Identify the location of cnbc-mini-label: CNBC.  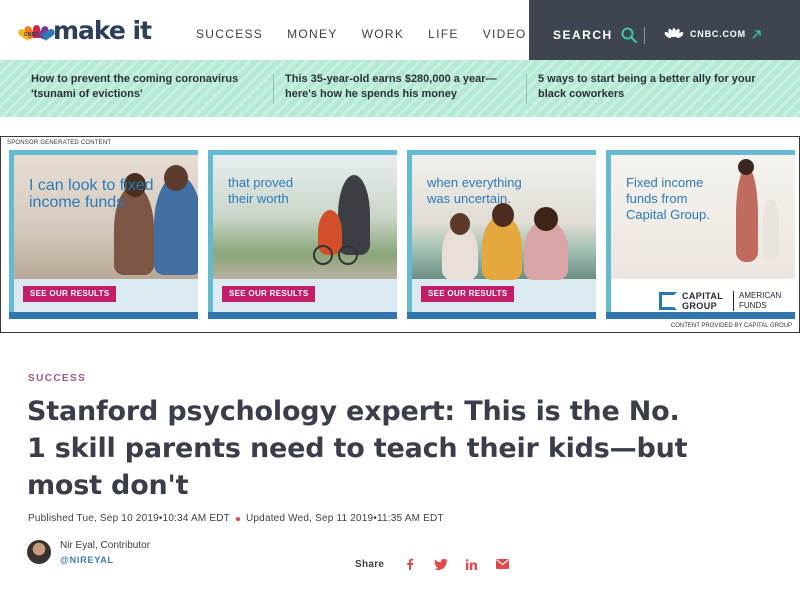
(31, 38).